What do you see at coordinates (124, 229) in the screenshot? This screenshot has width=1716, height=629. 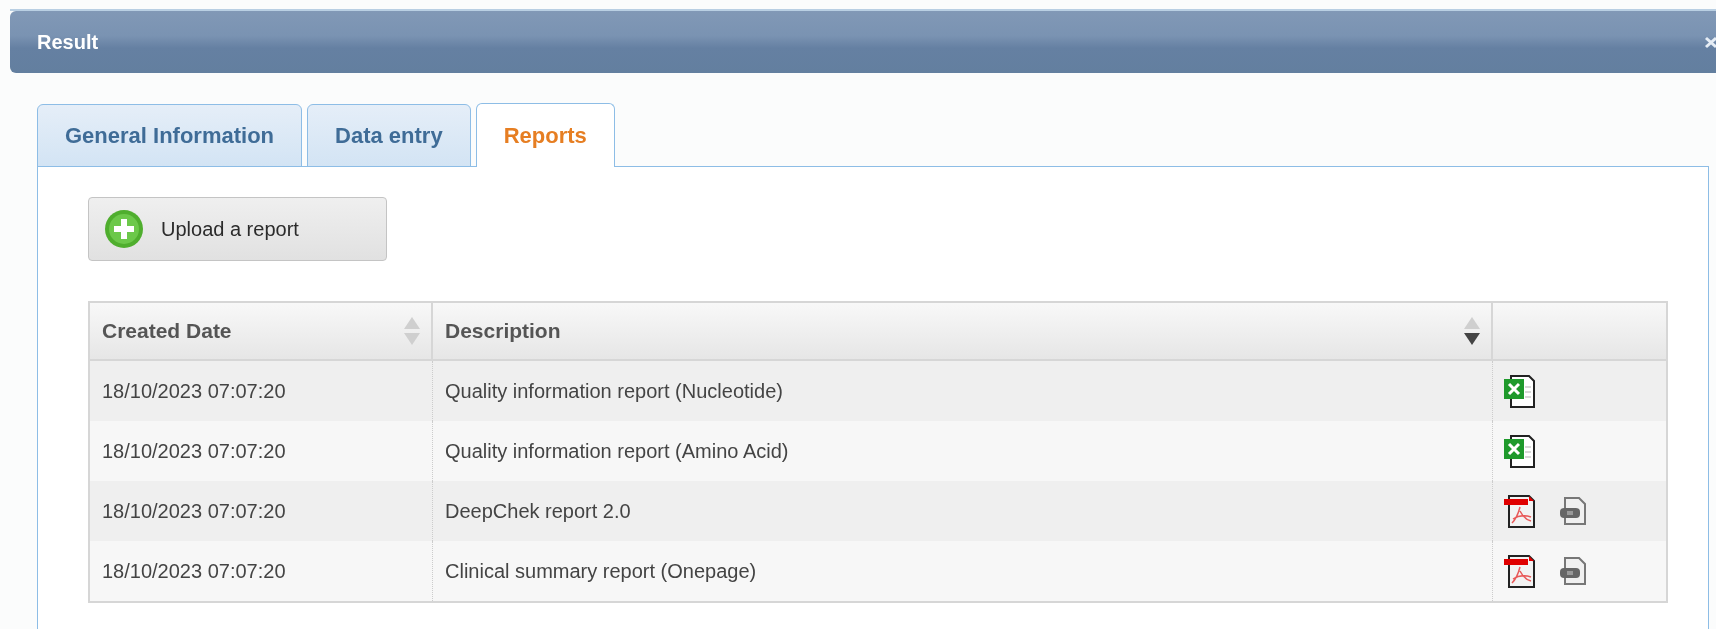 I see `plus-icon` at bounding box center [124, 229].